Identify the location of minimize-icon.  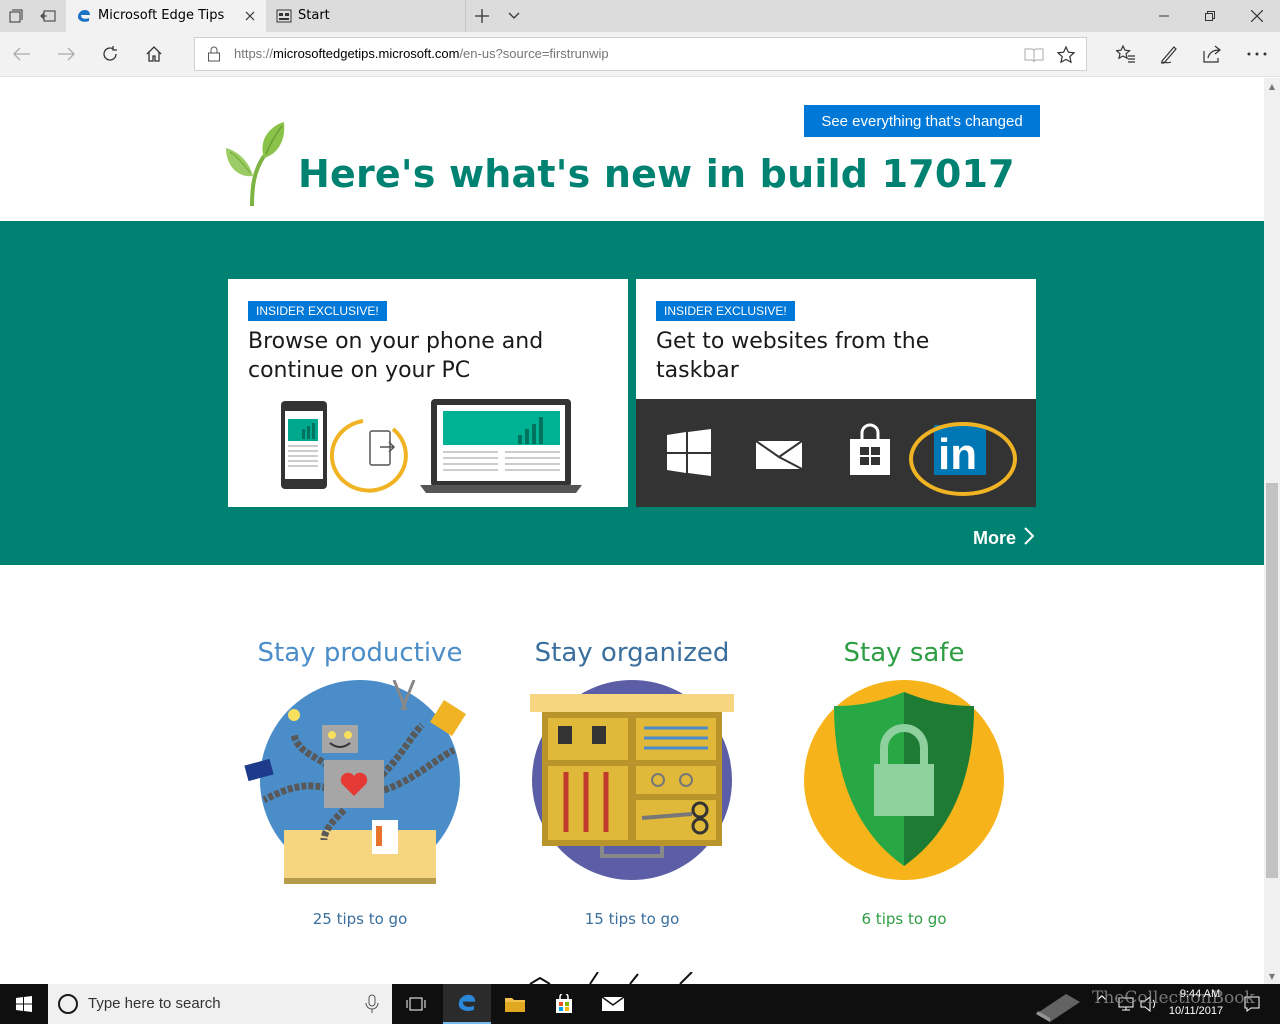
(1164, 16).